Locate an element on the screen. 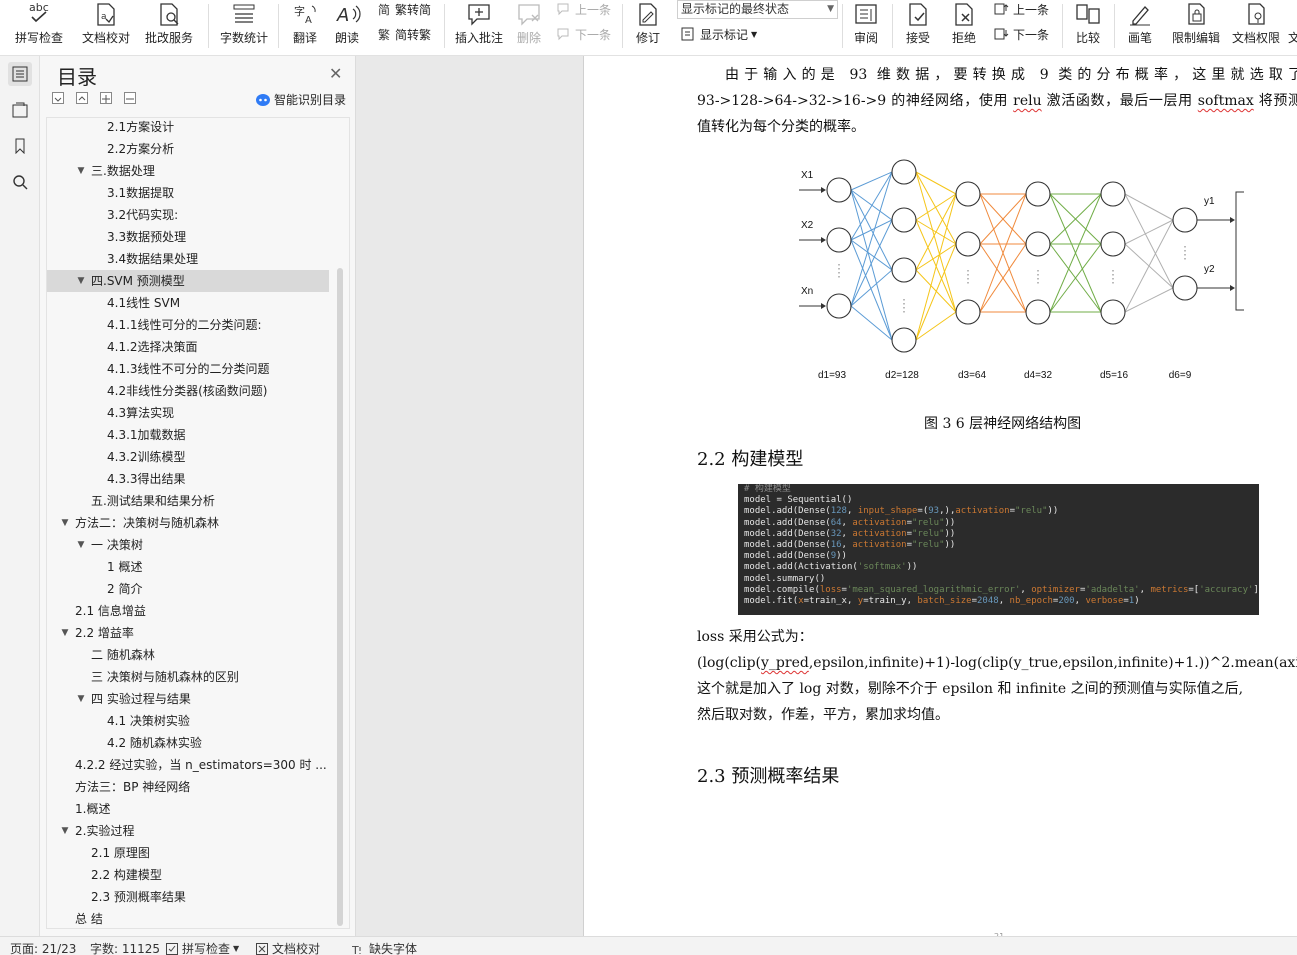 This screenshot has height=955, width=1297. doc-proof-button: a 文档校对 is located at coordinates (106, 24).